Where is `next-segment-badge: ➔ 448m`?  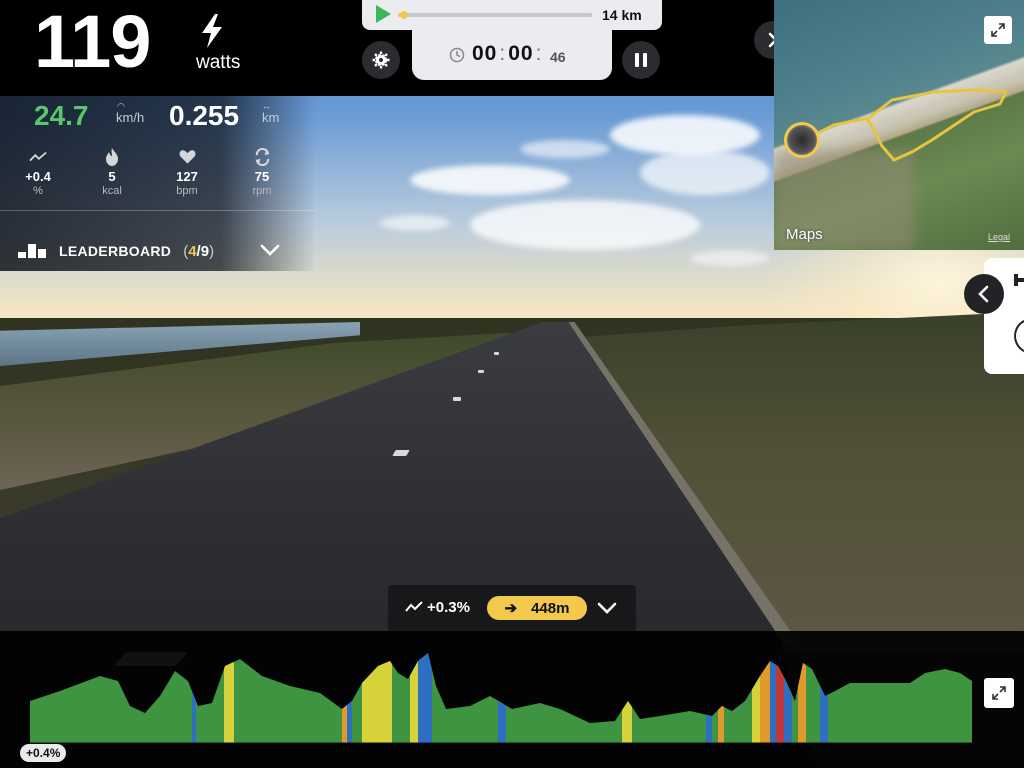
next-segment-badge: ➔ 448m is located at coordinates (537, 608).